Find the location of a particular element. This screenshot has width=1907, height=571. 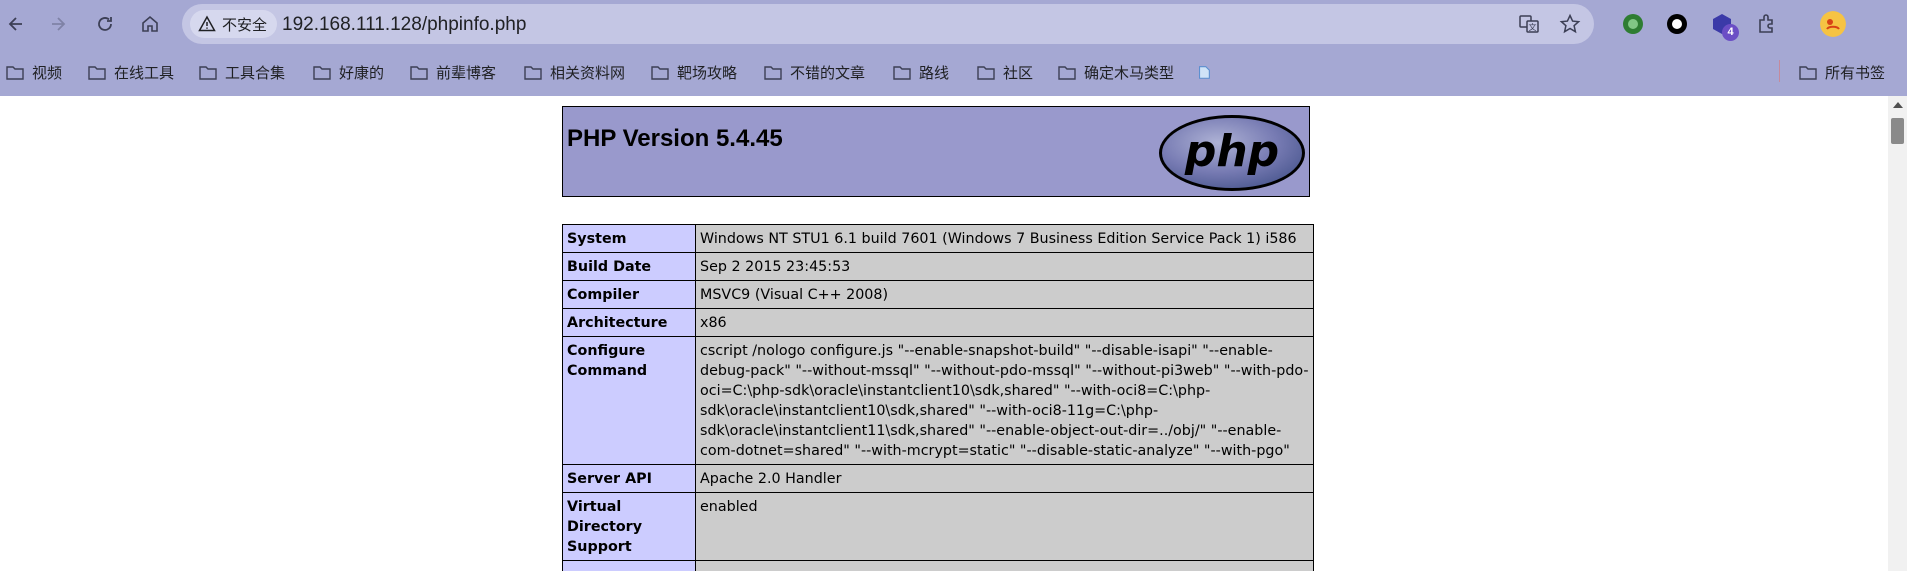

info-key: Architecture is located at coordinates (629, 322).